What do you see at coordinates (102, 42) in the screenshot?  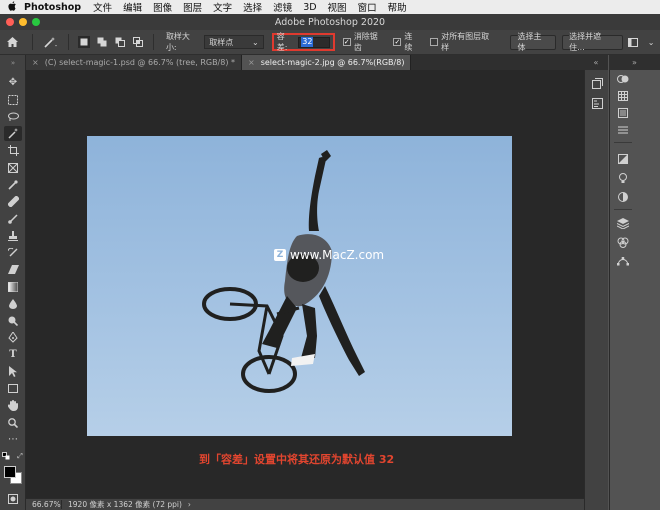 I see `add-to-selection-icon` at bounding box center [102, 42].